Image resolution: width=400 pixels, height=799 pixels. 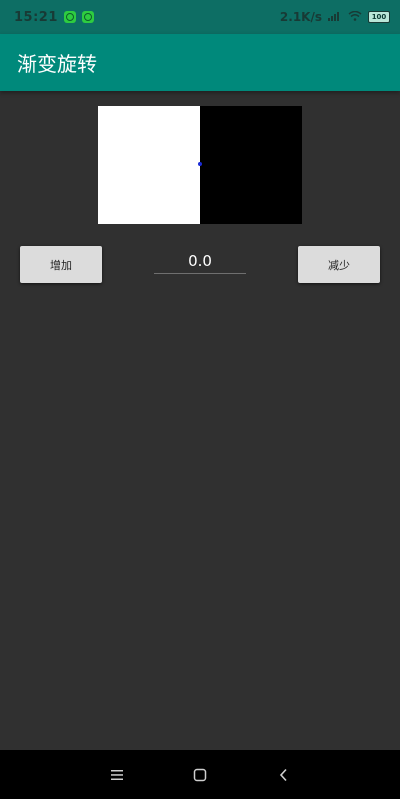 I want to click on app-bar: 渐变旋转, so click(x=200, y=62).